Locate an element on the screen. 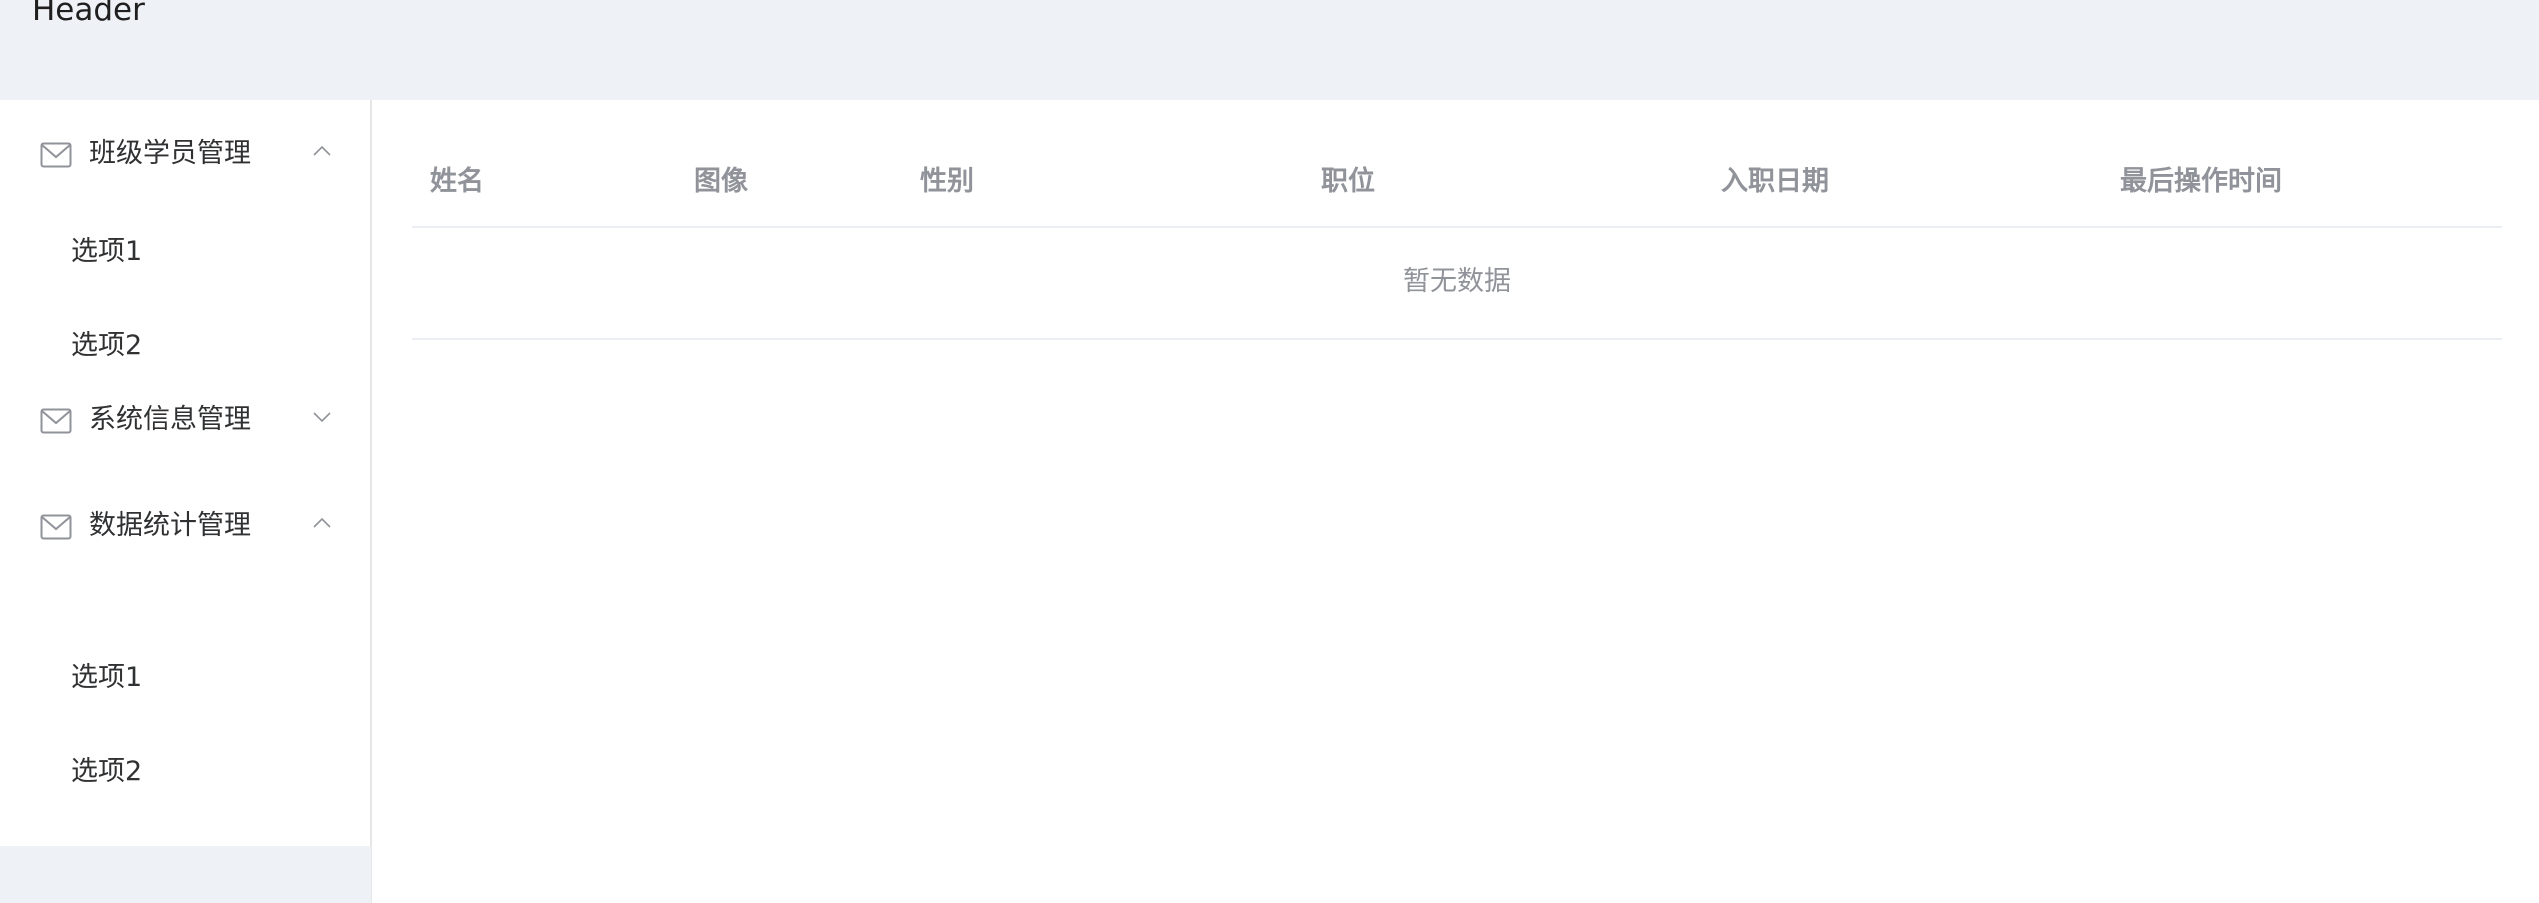  submenu-title-system-info: 系统信息管理 is located at coordinates (185, 419).